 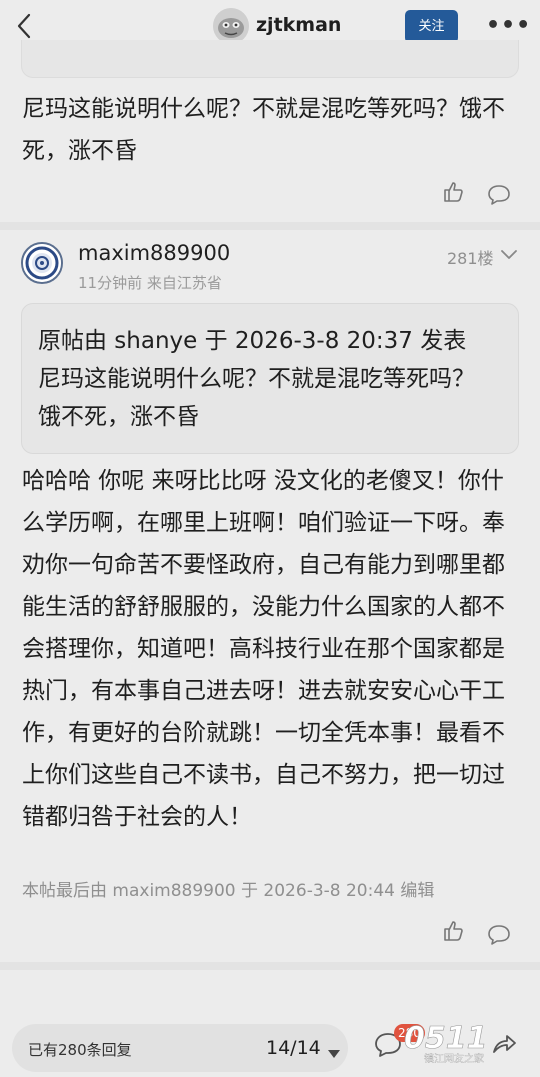 What do you see at coordinates (180, 1048) in the screenshot?
I see `reply-input: 已有280条回复 14/14` at bounding box center [180, 1048].